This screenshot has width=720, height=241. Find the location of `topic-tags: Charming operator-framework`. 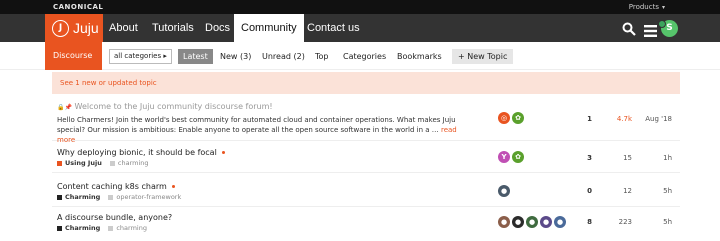

topic-tags: Charming operator-framework is located at coordinates (119, 197).